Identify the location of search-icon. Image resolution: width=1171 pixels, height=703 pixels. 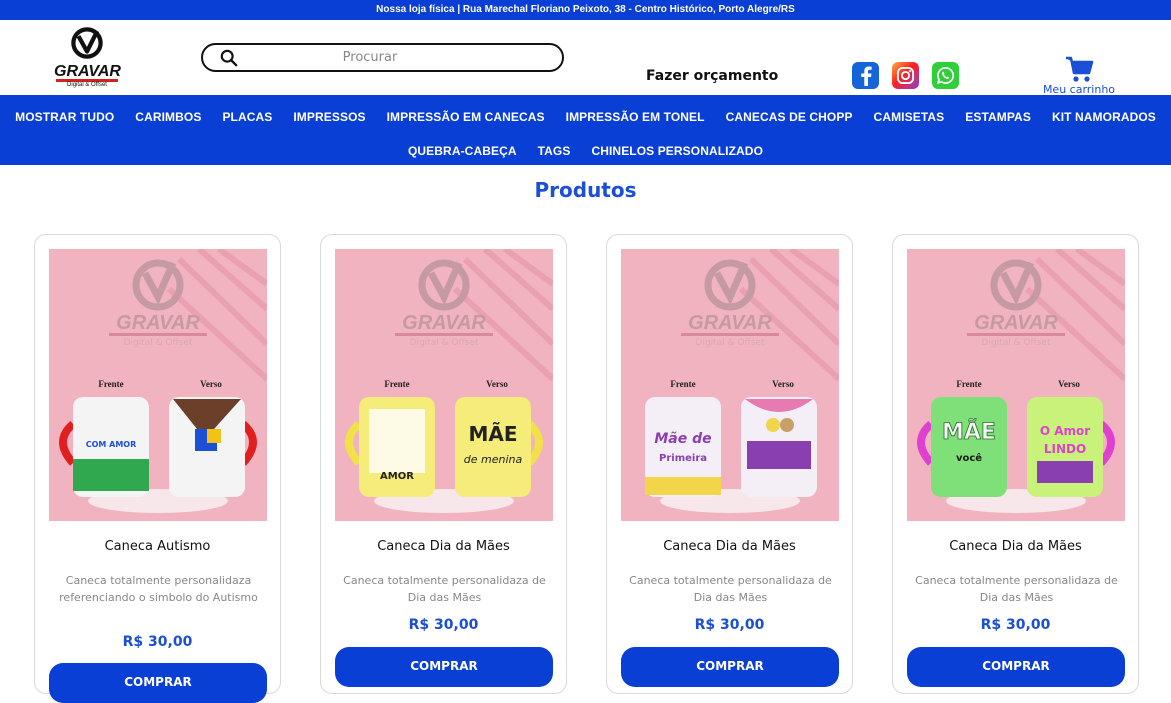
(229, 58).